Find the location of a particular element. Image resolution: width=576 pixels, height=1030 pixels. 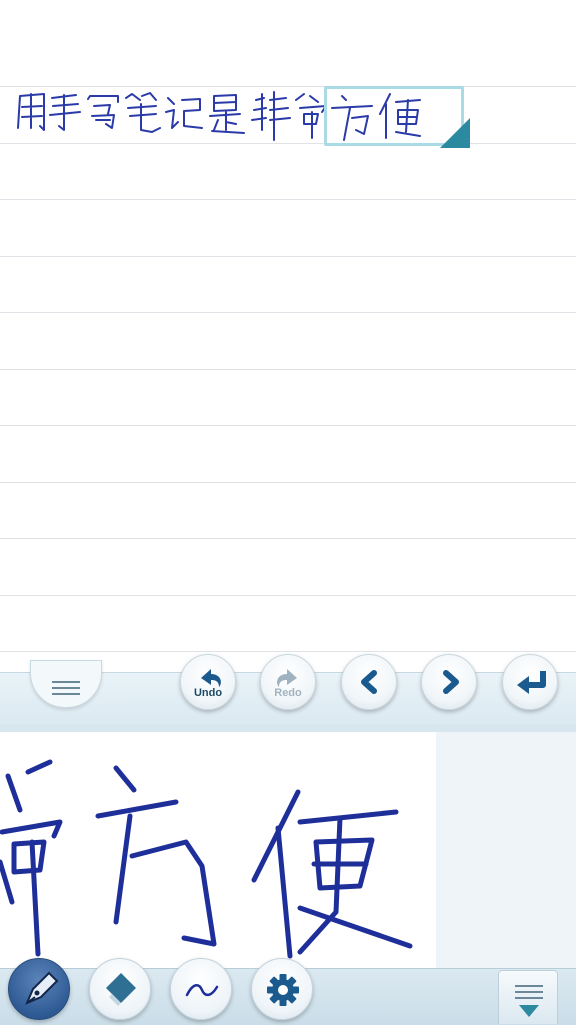

collapse-pad-button is located at coordinates (528, 997).